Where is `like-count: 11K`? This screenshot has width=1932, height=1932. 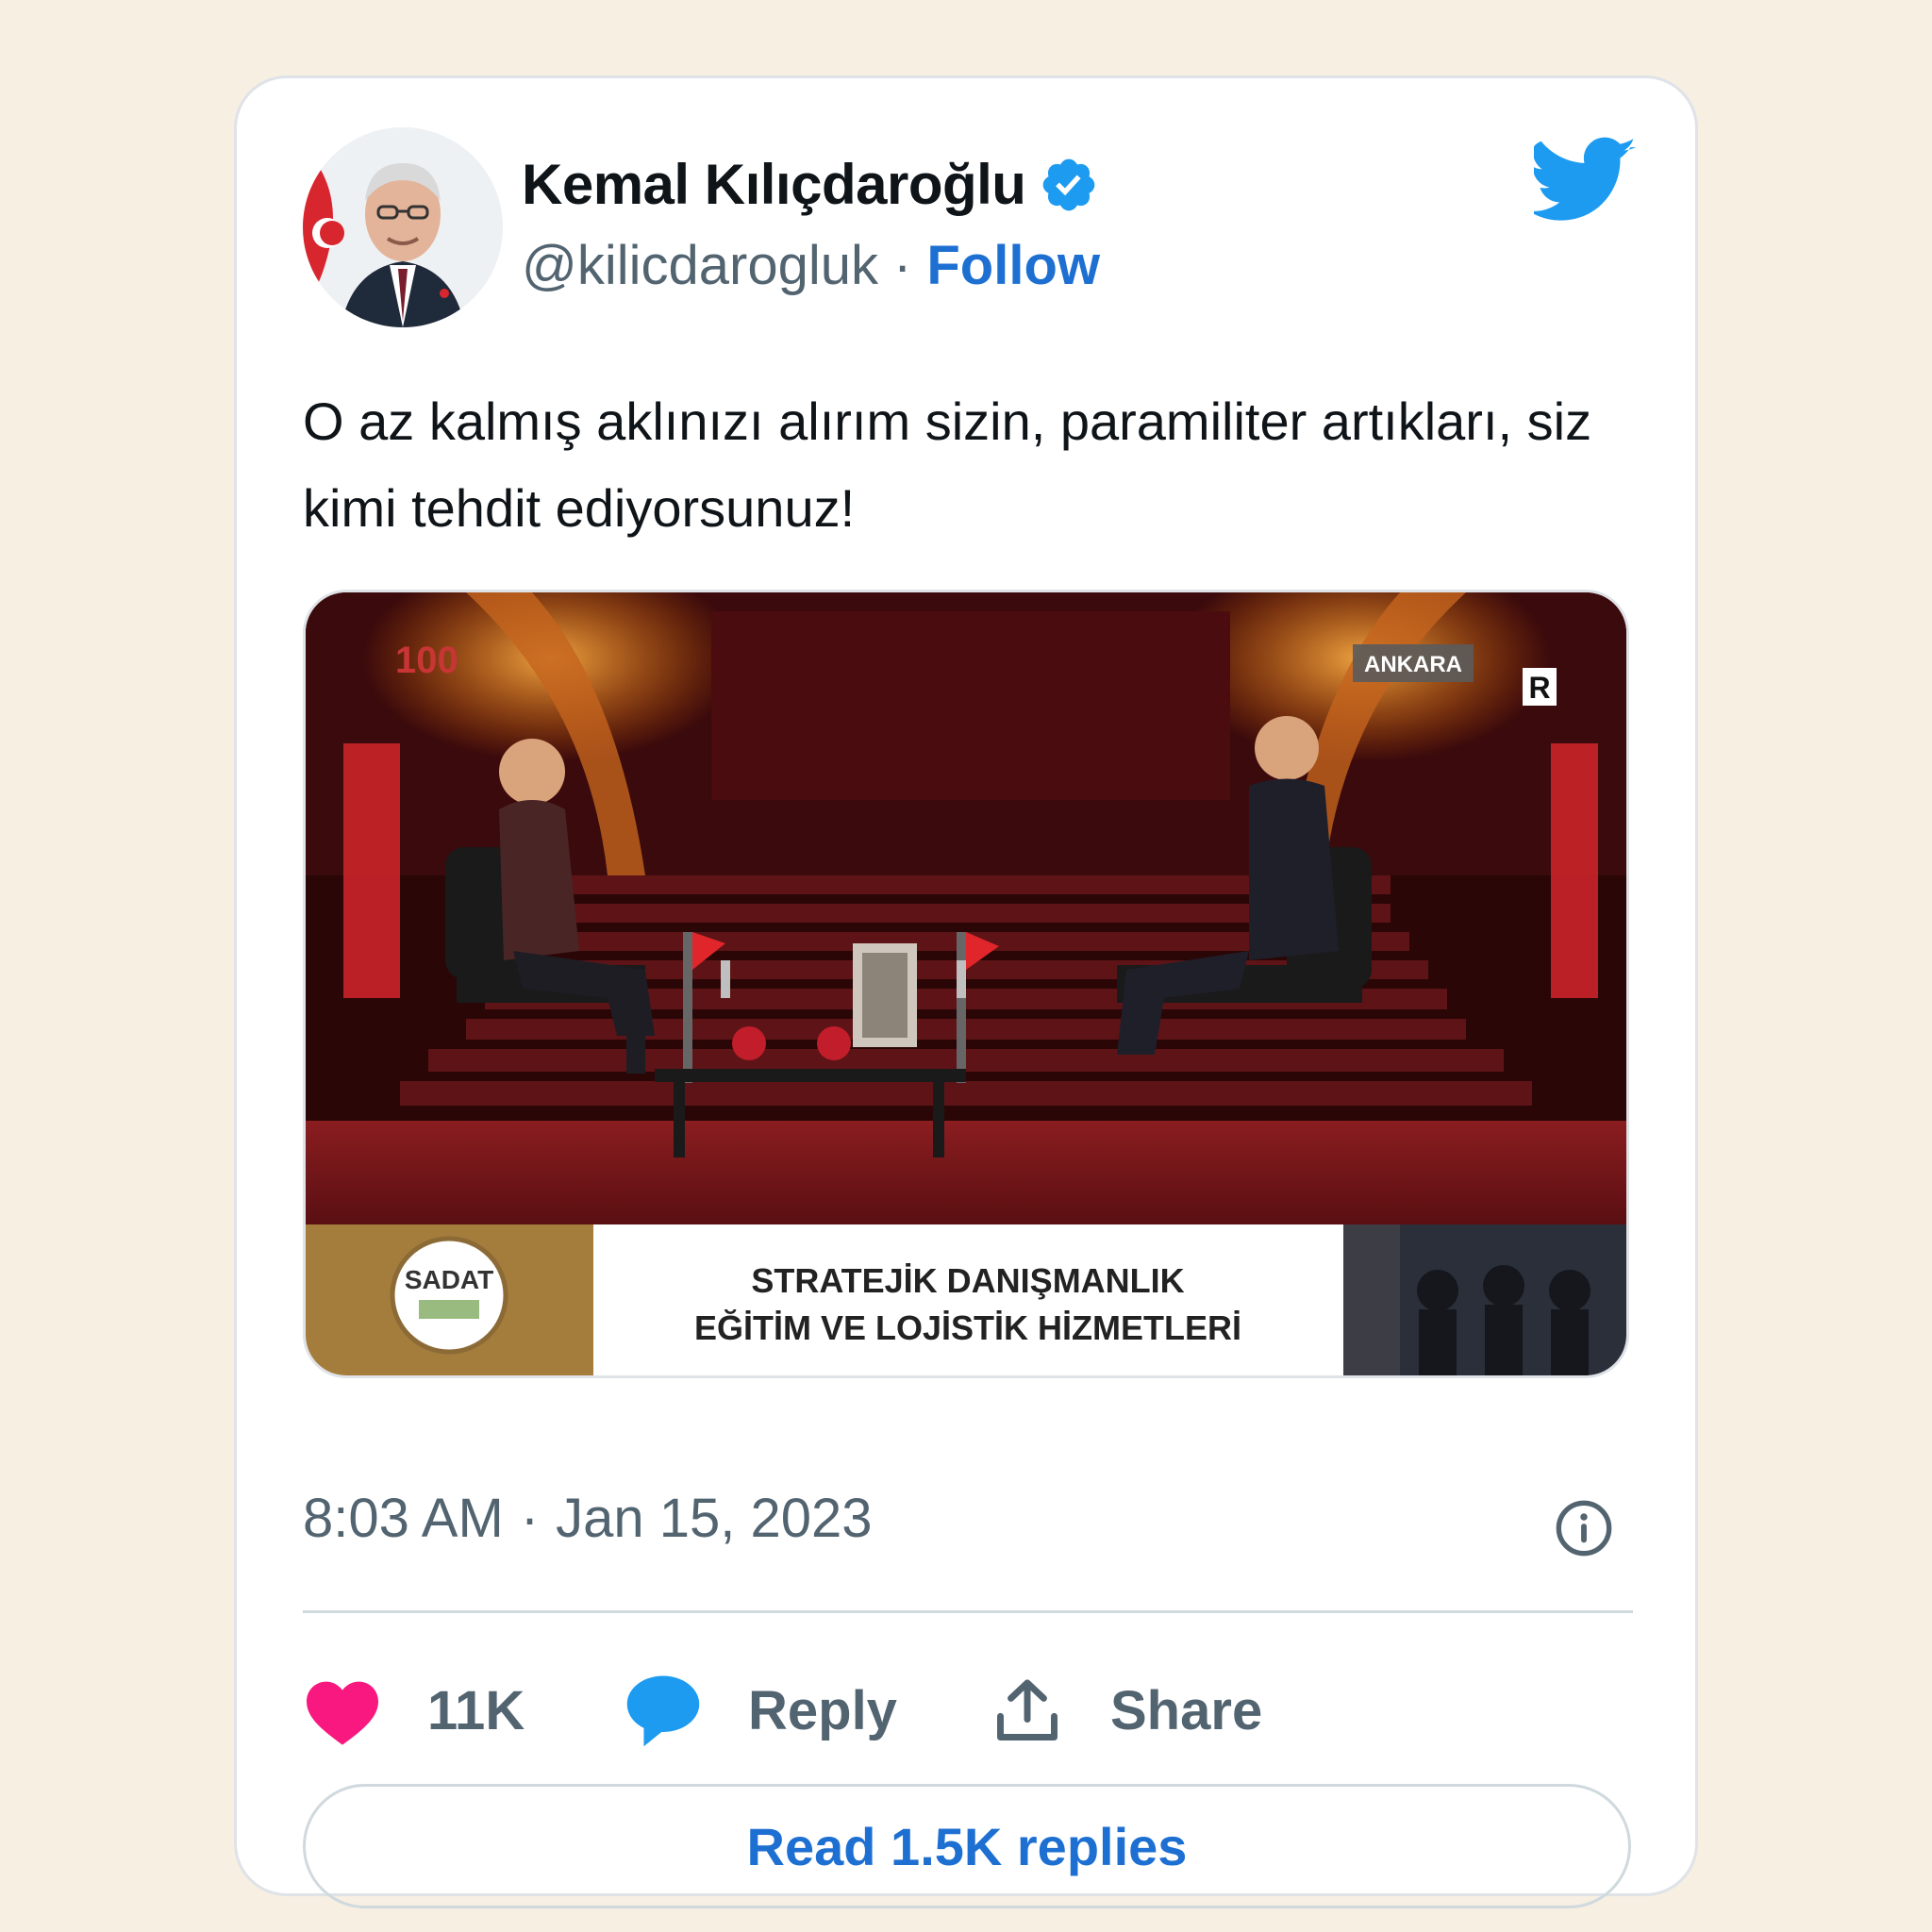
like-count: 11K is located at coordinates (476, 1710).